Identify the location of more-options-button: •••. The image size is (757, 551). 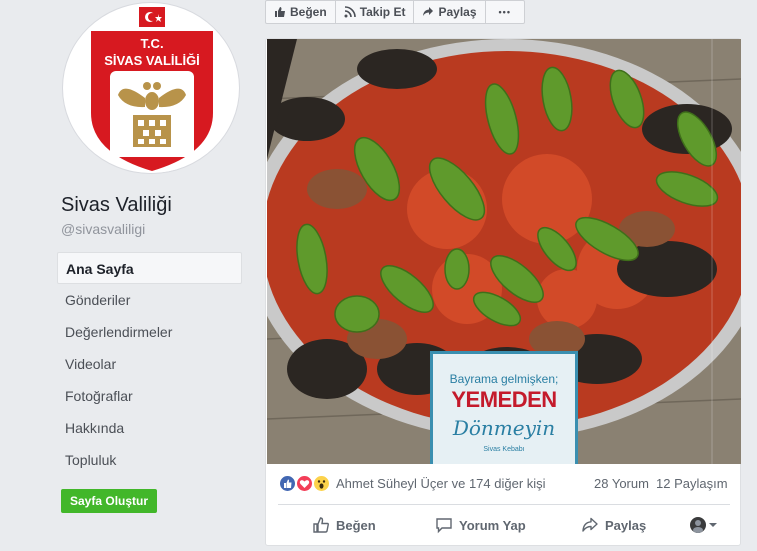
(504, 12).